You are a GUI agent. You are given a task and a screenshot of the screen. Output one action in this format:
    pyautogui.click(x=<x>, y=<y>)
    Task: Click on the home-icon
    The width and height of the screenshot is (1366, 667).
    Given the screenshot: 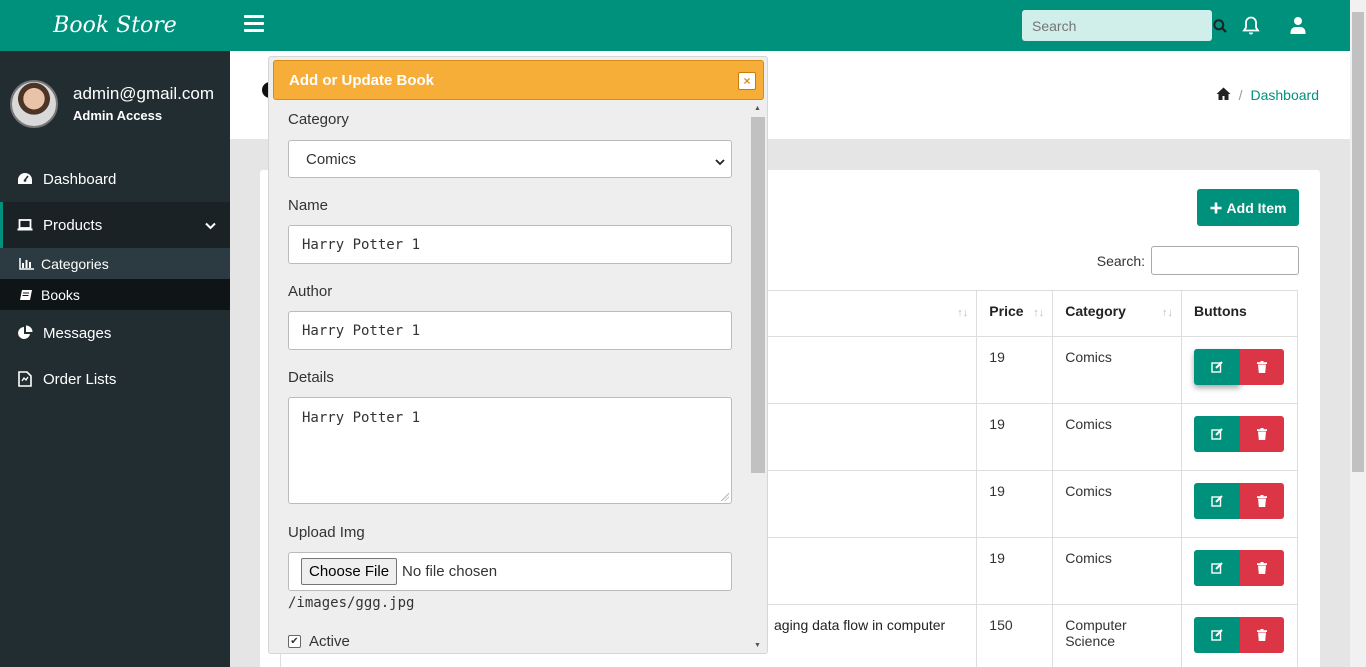 What is the action you would take?
    pyautogui.click(x=1223, y=95)
    